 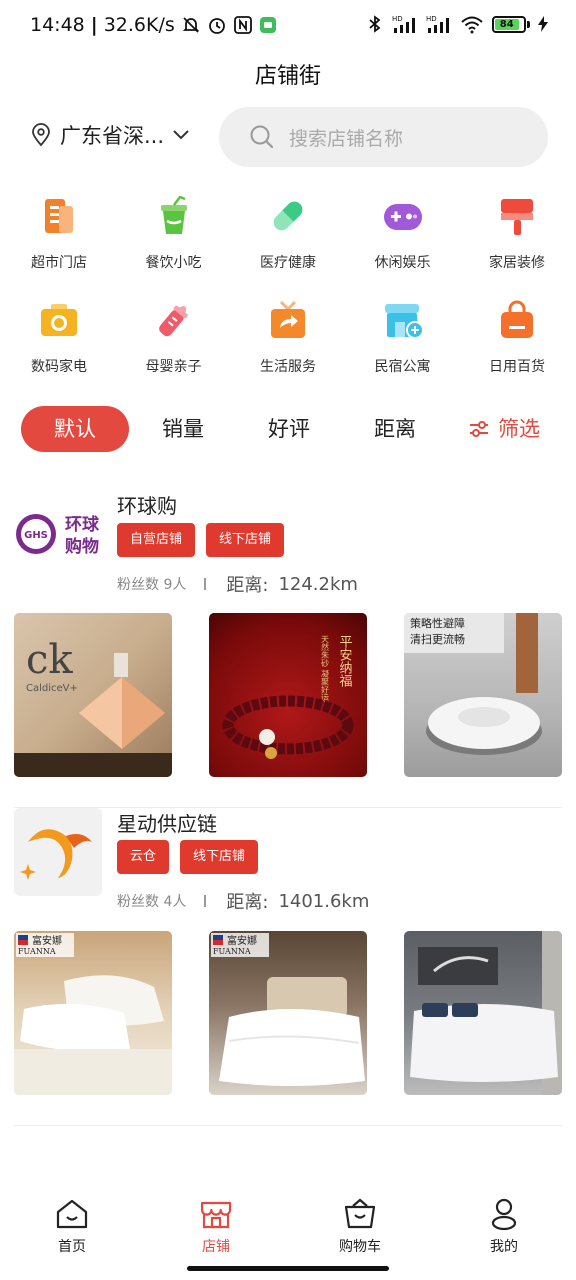 What do you see at coordinates (288, 695) in the screenshot?
I see `product-image: 平安纳福 天然朱砂 凝聚好运` at bounding box center [288, 695].